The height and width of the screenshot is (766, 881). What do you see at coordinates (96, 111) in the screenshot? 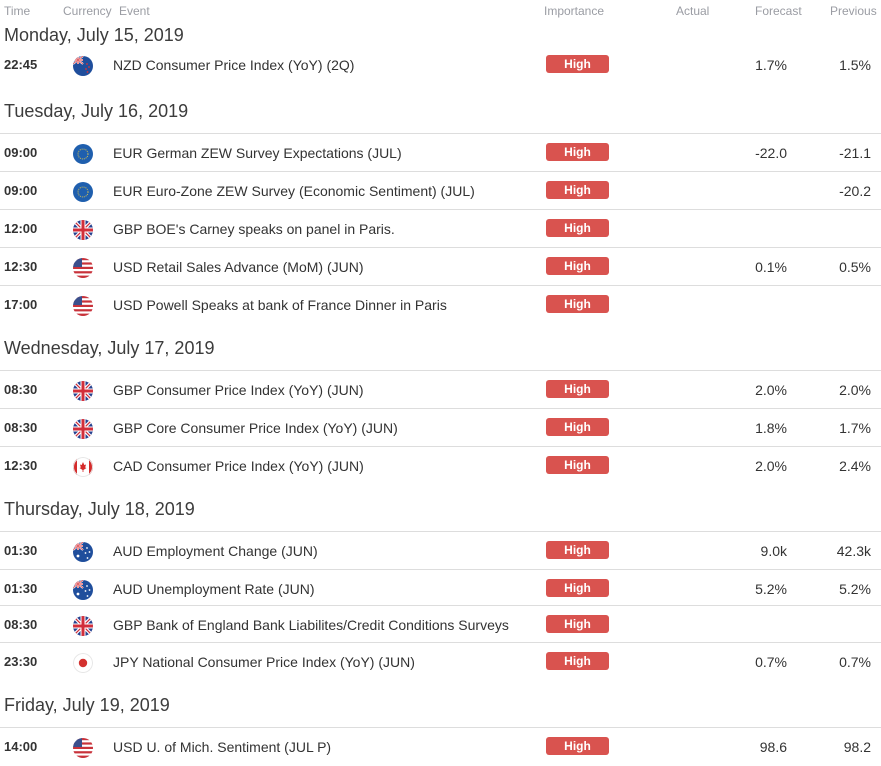
I see `day-heading: Tuesday, July 16, 2019` at bounding box center [96, 111].